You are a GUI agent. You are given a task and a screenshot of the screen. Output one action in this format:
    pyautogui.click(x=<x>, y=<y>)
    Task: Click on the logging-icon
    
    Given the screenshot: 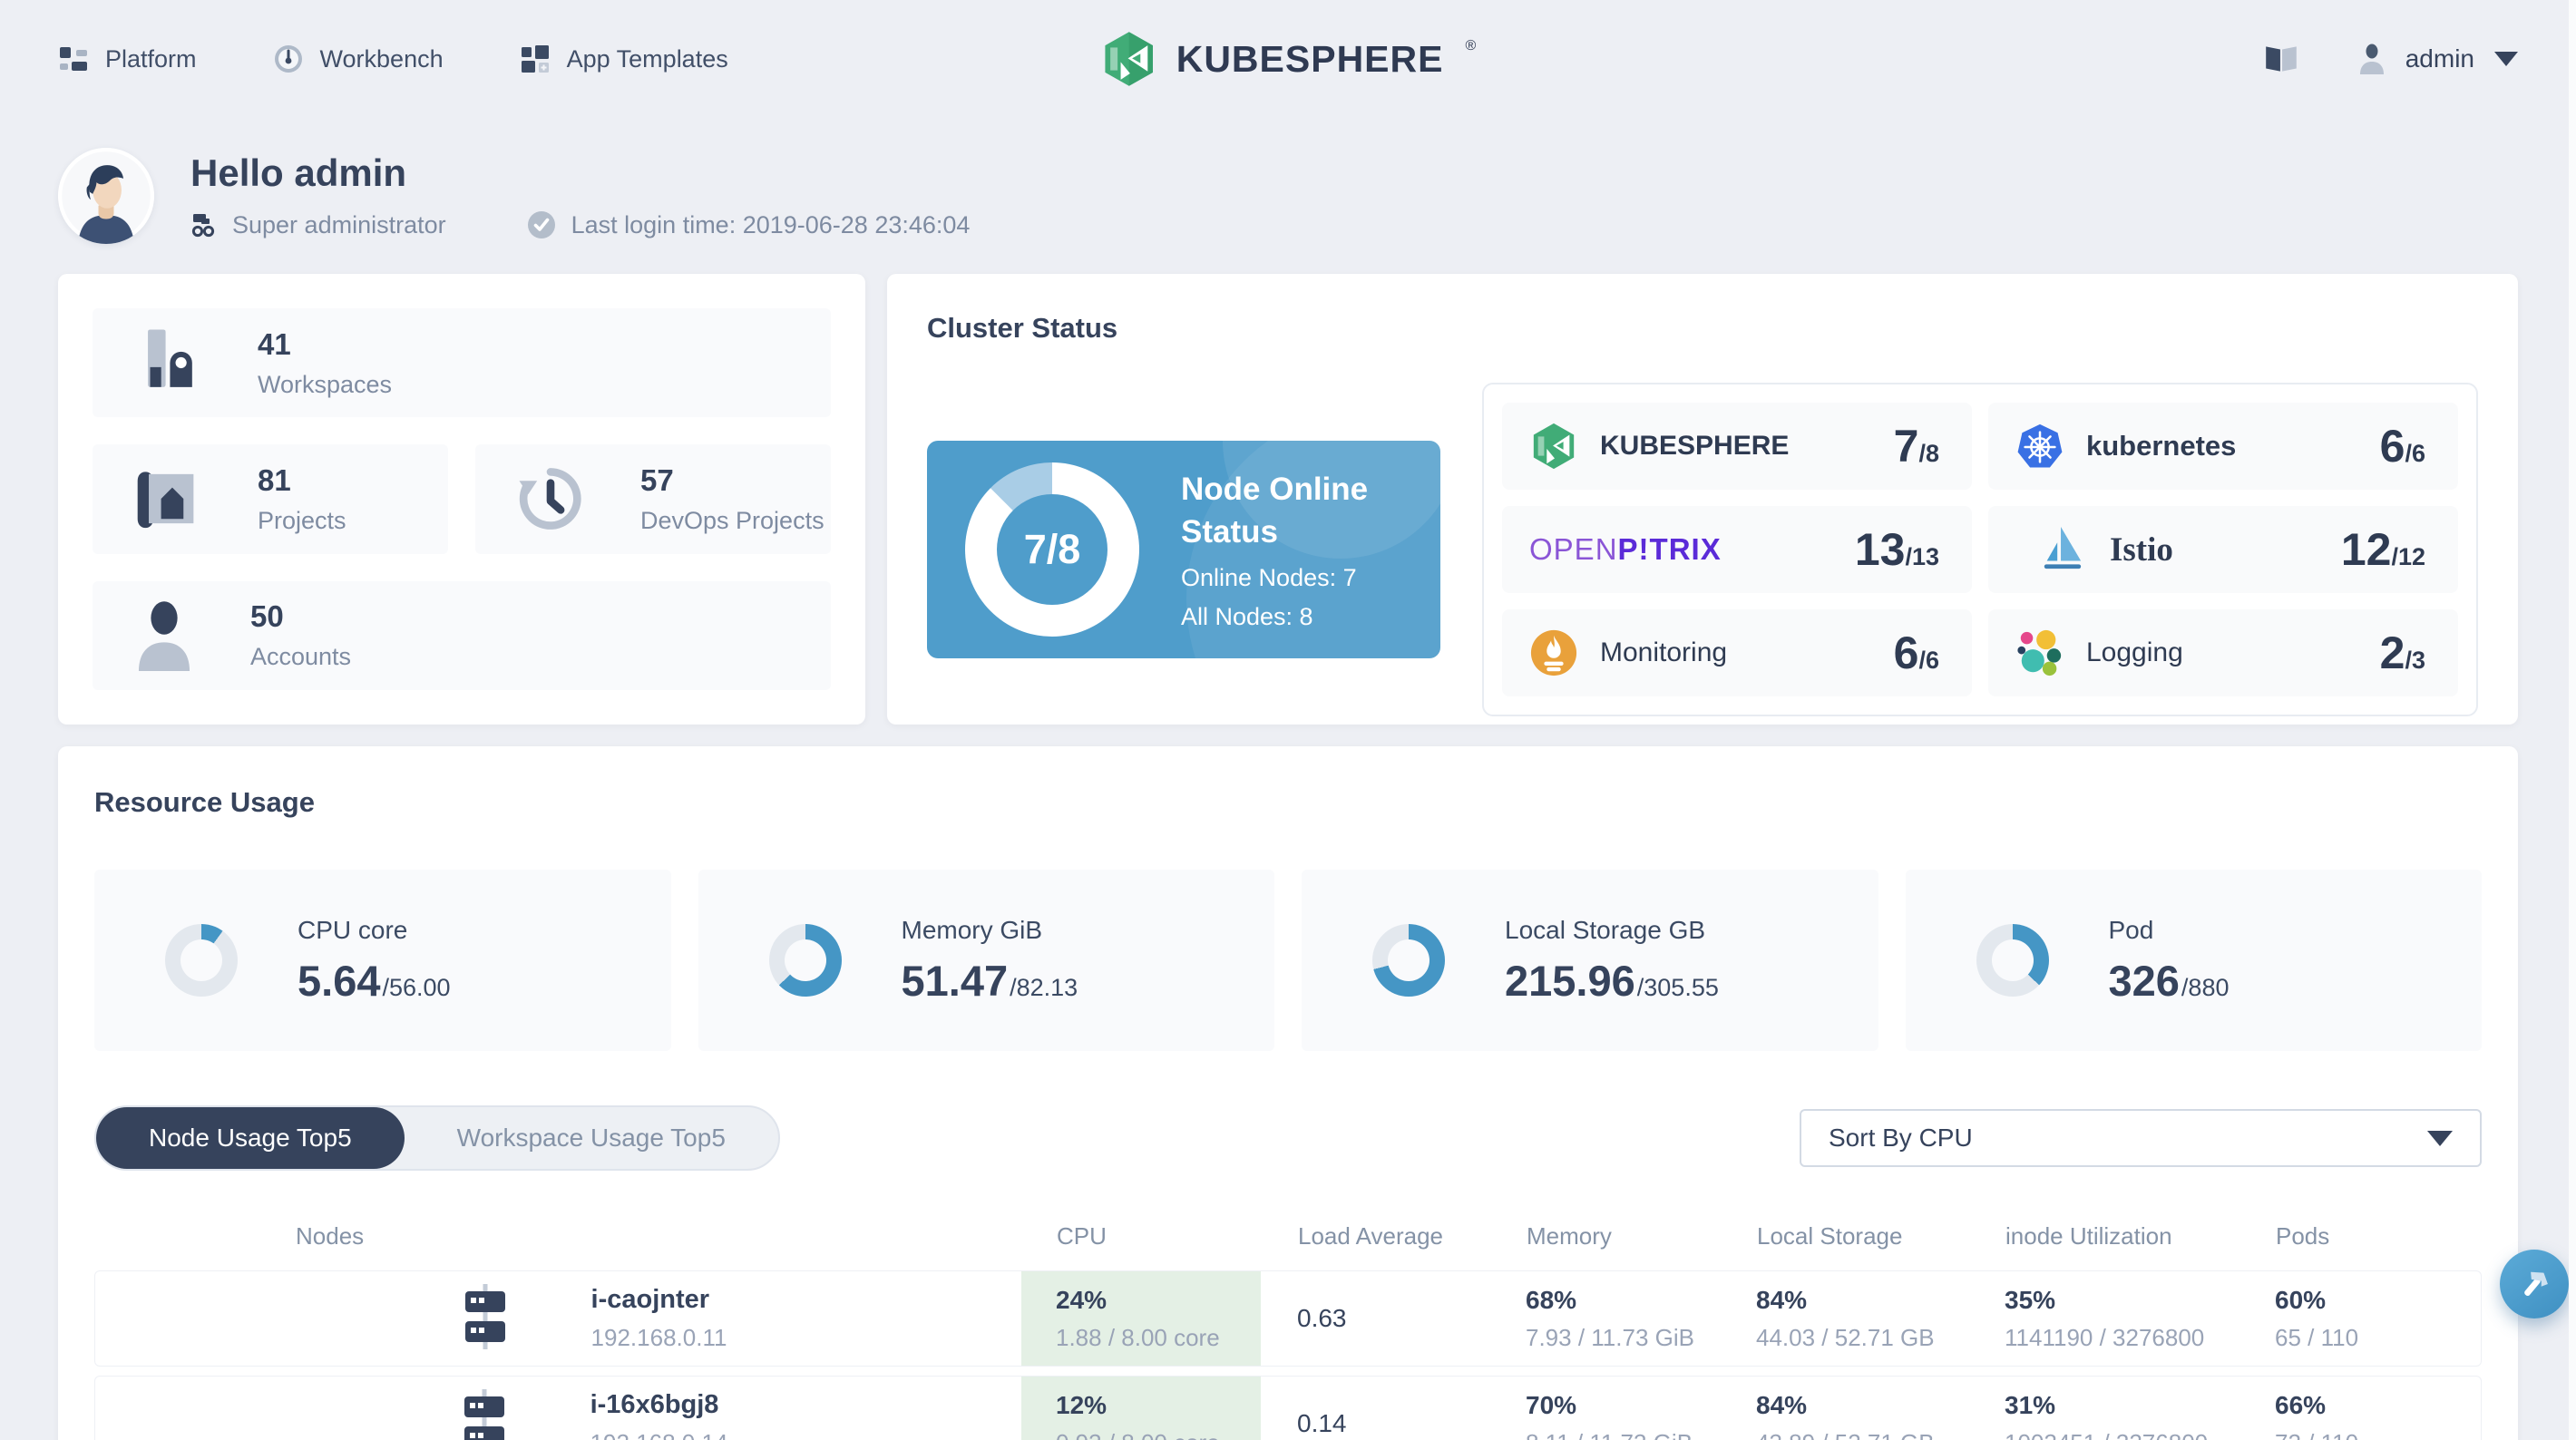 What is the action you would take?
    pyautogui.click(x=2039, y=652)
    